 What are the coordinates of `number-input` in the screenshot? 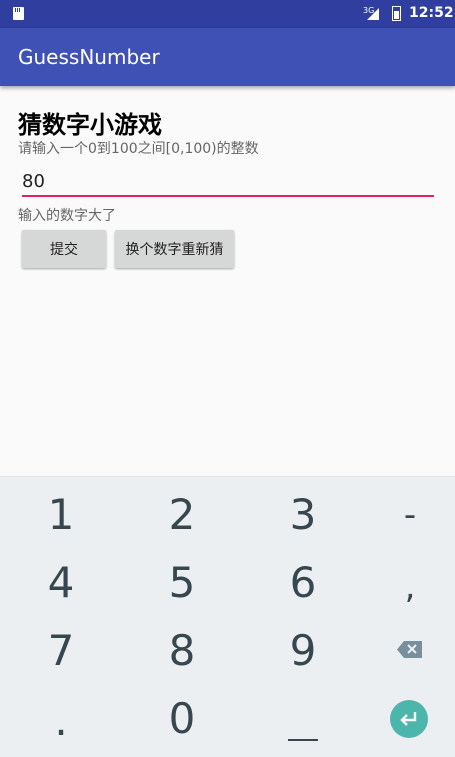 It's located at (228, 182).